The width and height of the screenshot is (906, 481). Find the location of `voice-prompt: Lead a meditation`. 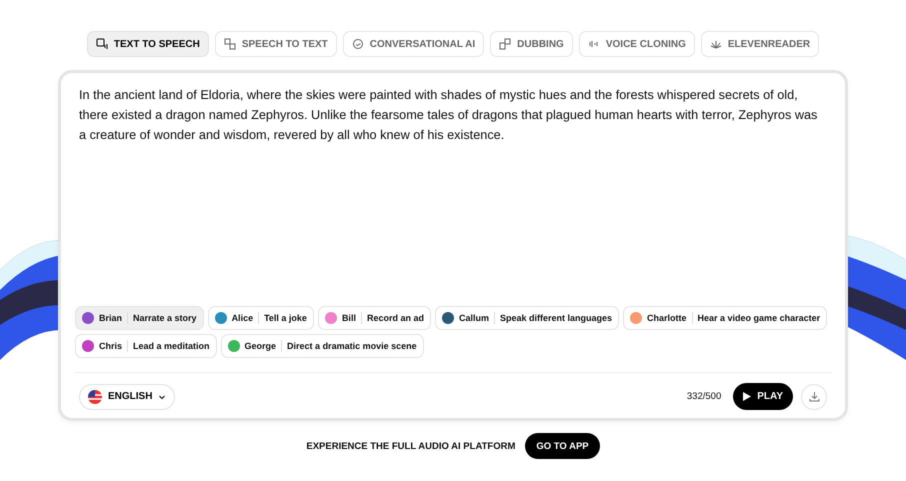

voice-prompt: Lead a meditation is located at coordinates (171, 346).